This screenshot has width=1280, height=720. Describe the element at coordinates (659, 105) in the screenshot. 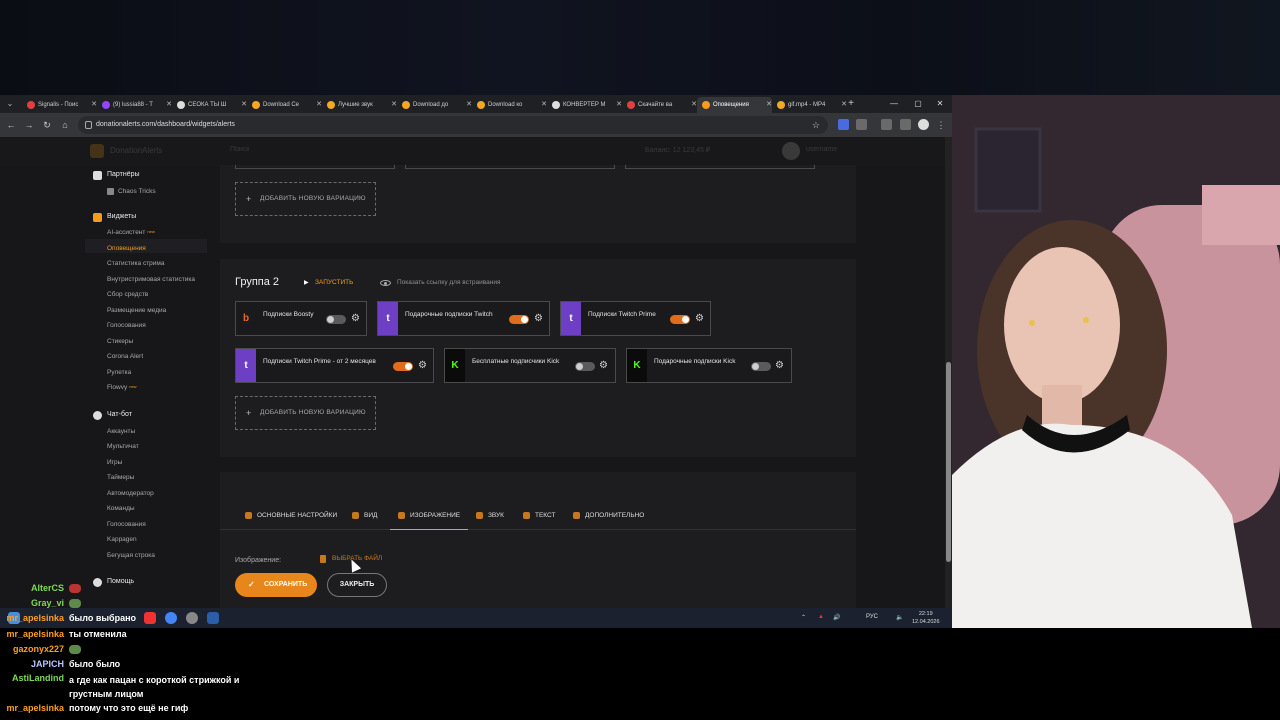

I see `browser-tab: Скачайте ва ✕` at that location.